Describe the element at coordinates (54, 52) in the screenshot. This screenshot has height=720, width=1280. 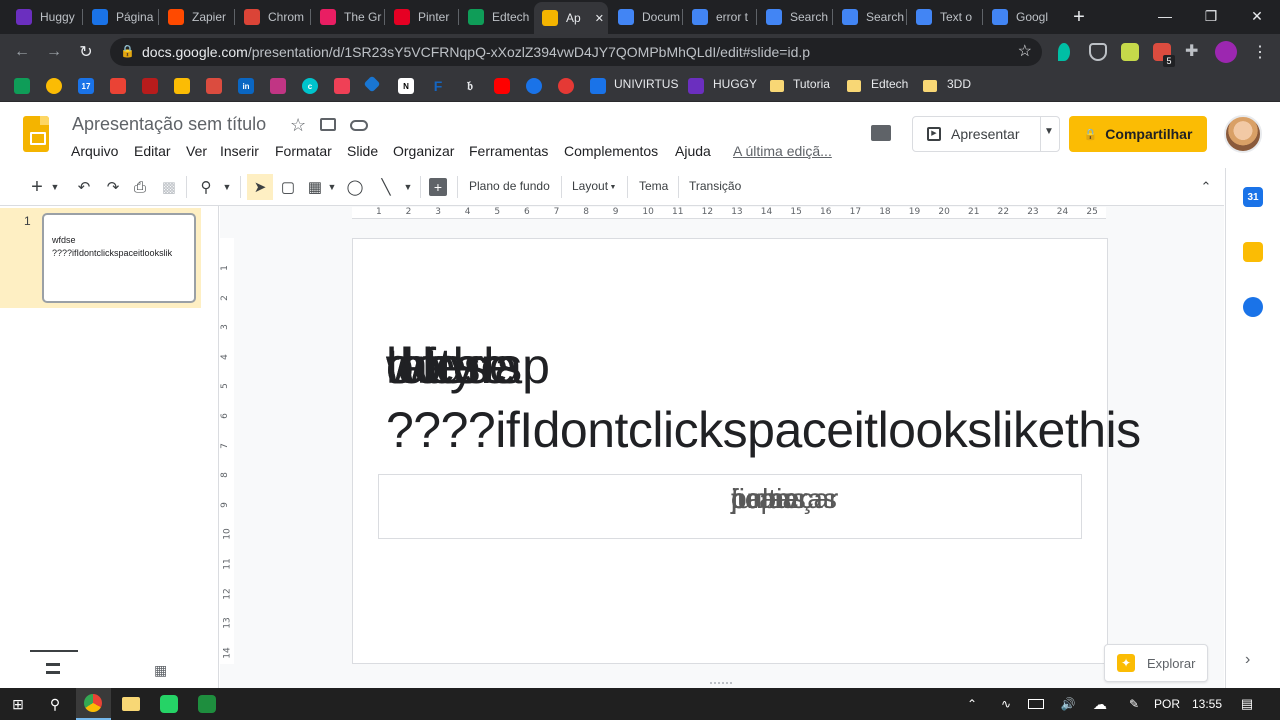
I see `forward-icon: →` at that location.